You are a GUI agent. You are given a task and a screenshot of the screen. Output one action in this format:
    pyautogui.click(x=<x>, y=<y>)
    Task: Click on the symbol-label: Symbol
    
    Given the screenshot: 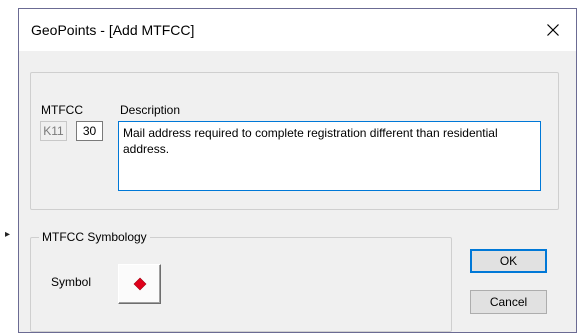 What is the action you would take?
    pyautogui.click(x=71, y=282)
    